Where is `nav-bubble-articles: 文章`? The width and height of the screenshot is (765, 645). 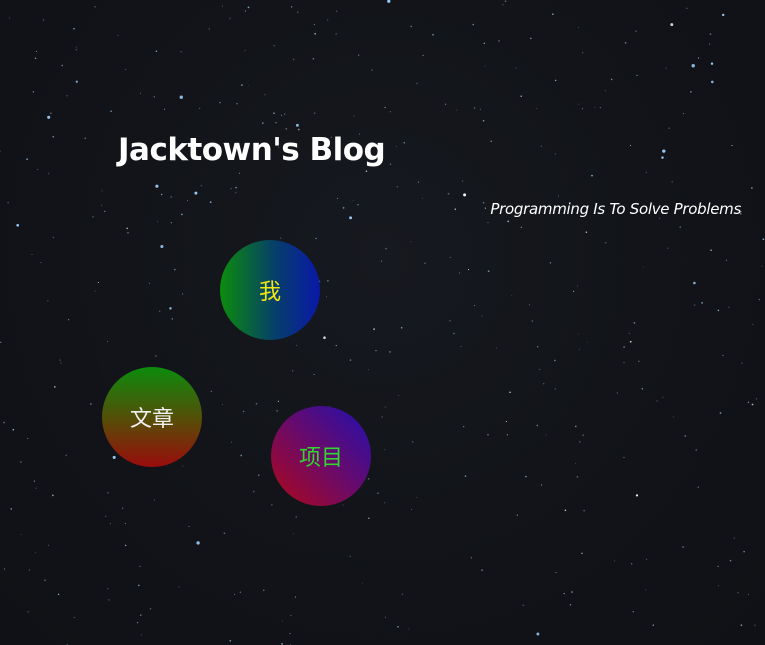 nav-bubble-articles: 文章 is located at coordinates (152, 417).